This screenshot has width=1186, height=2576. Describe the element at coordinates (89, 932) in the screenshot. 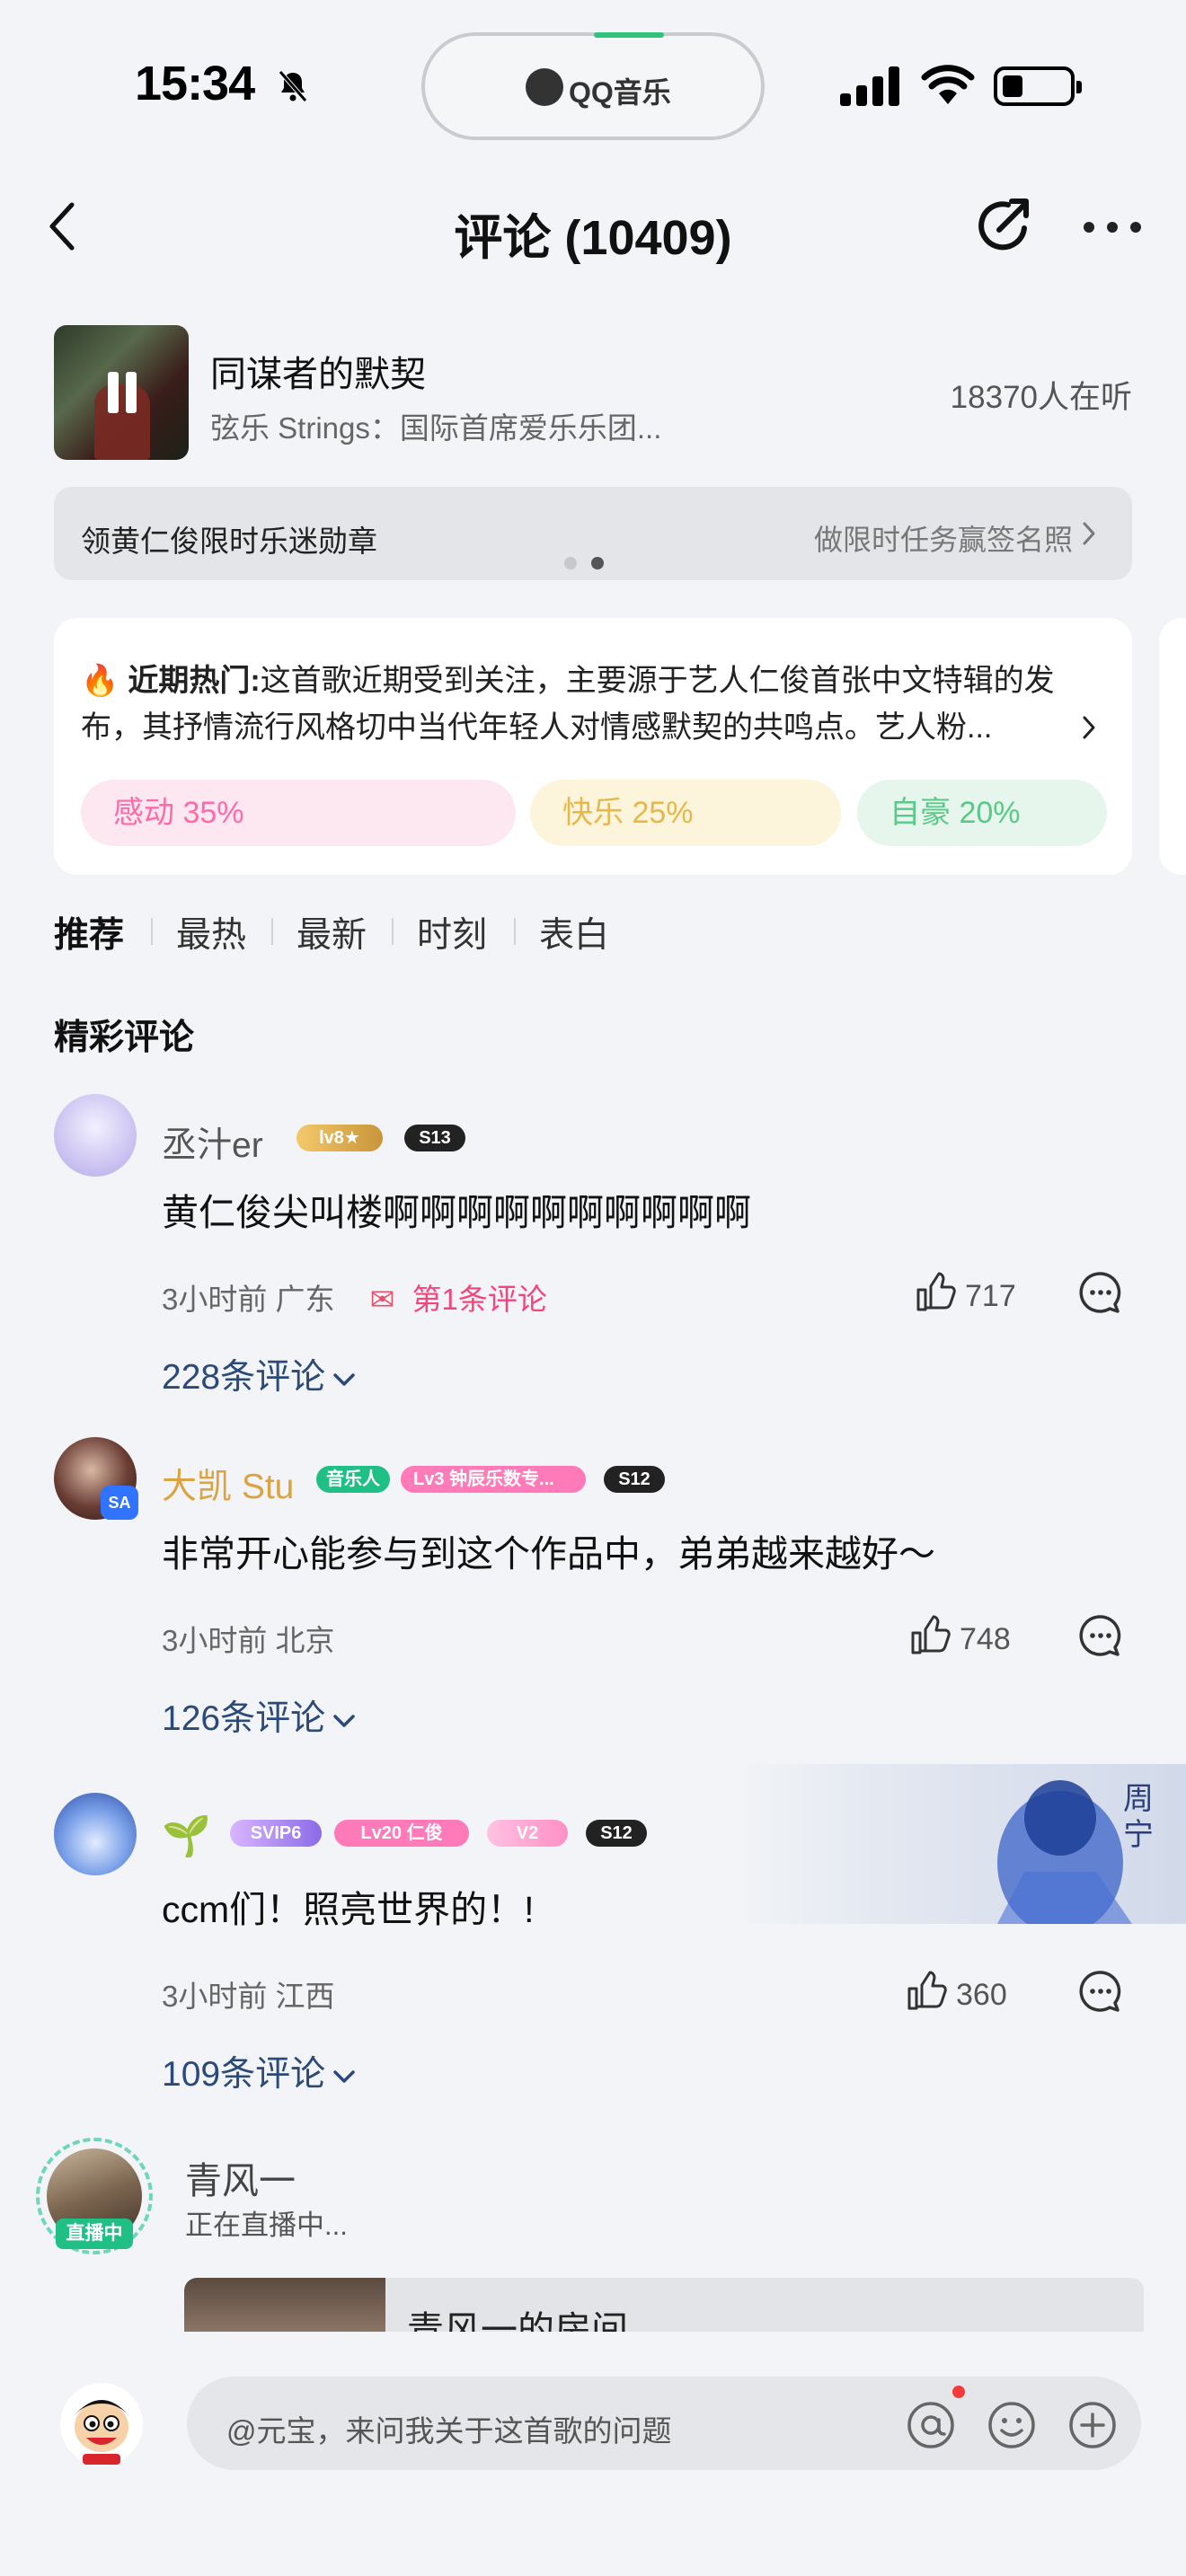

I see `tab-recommended: 推荐` at that location.